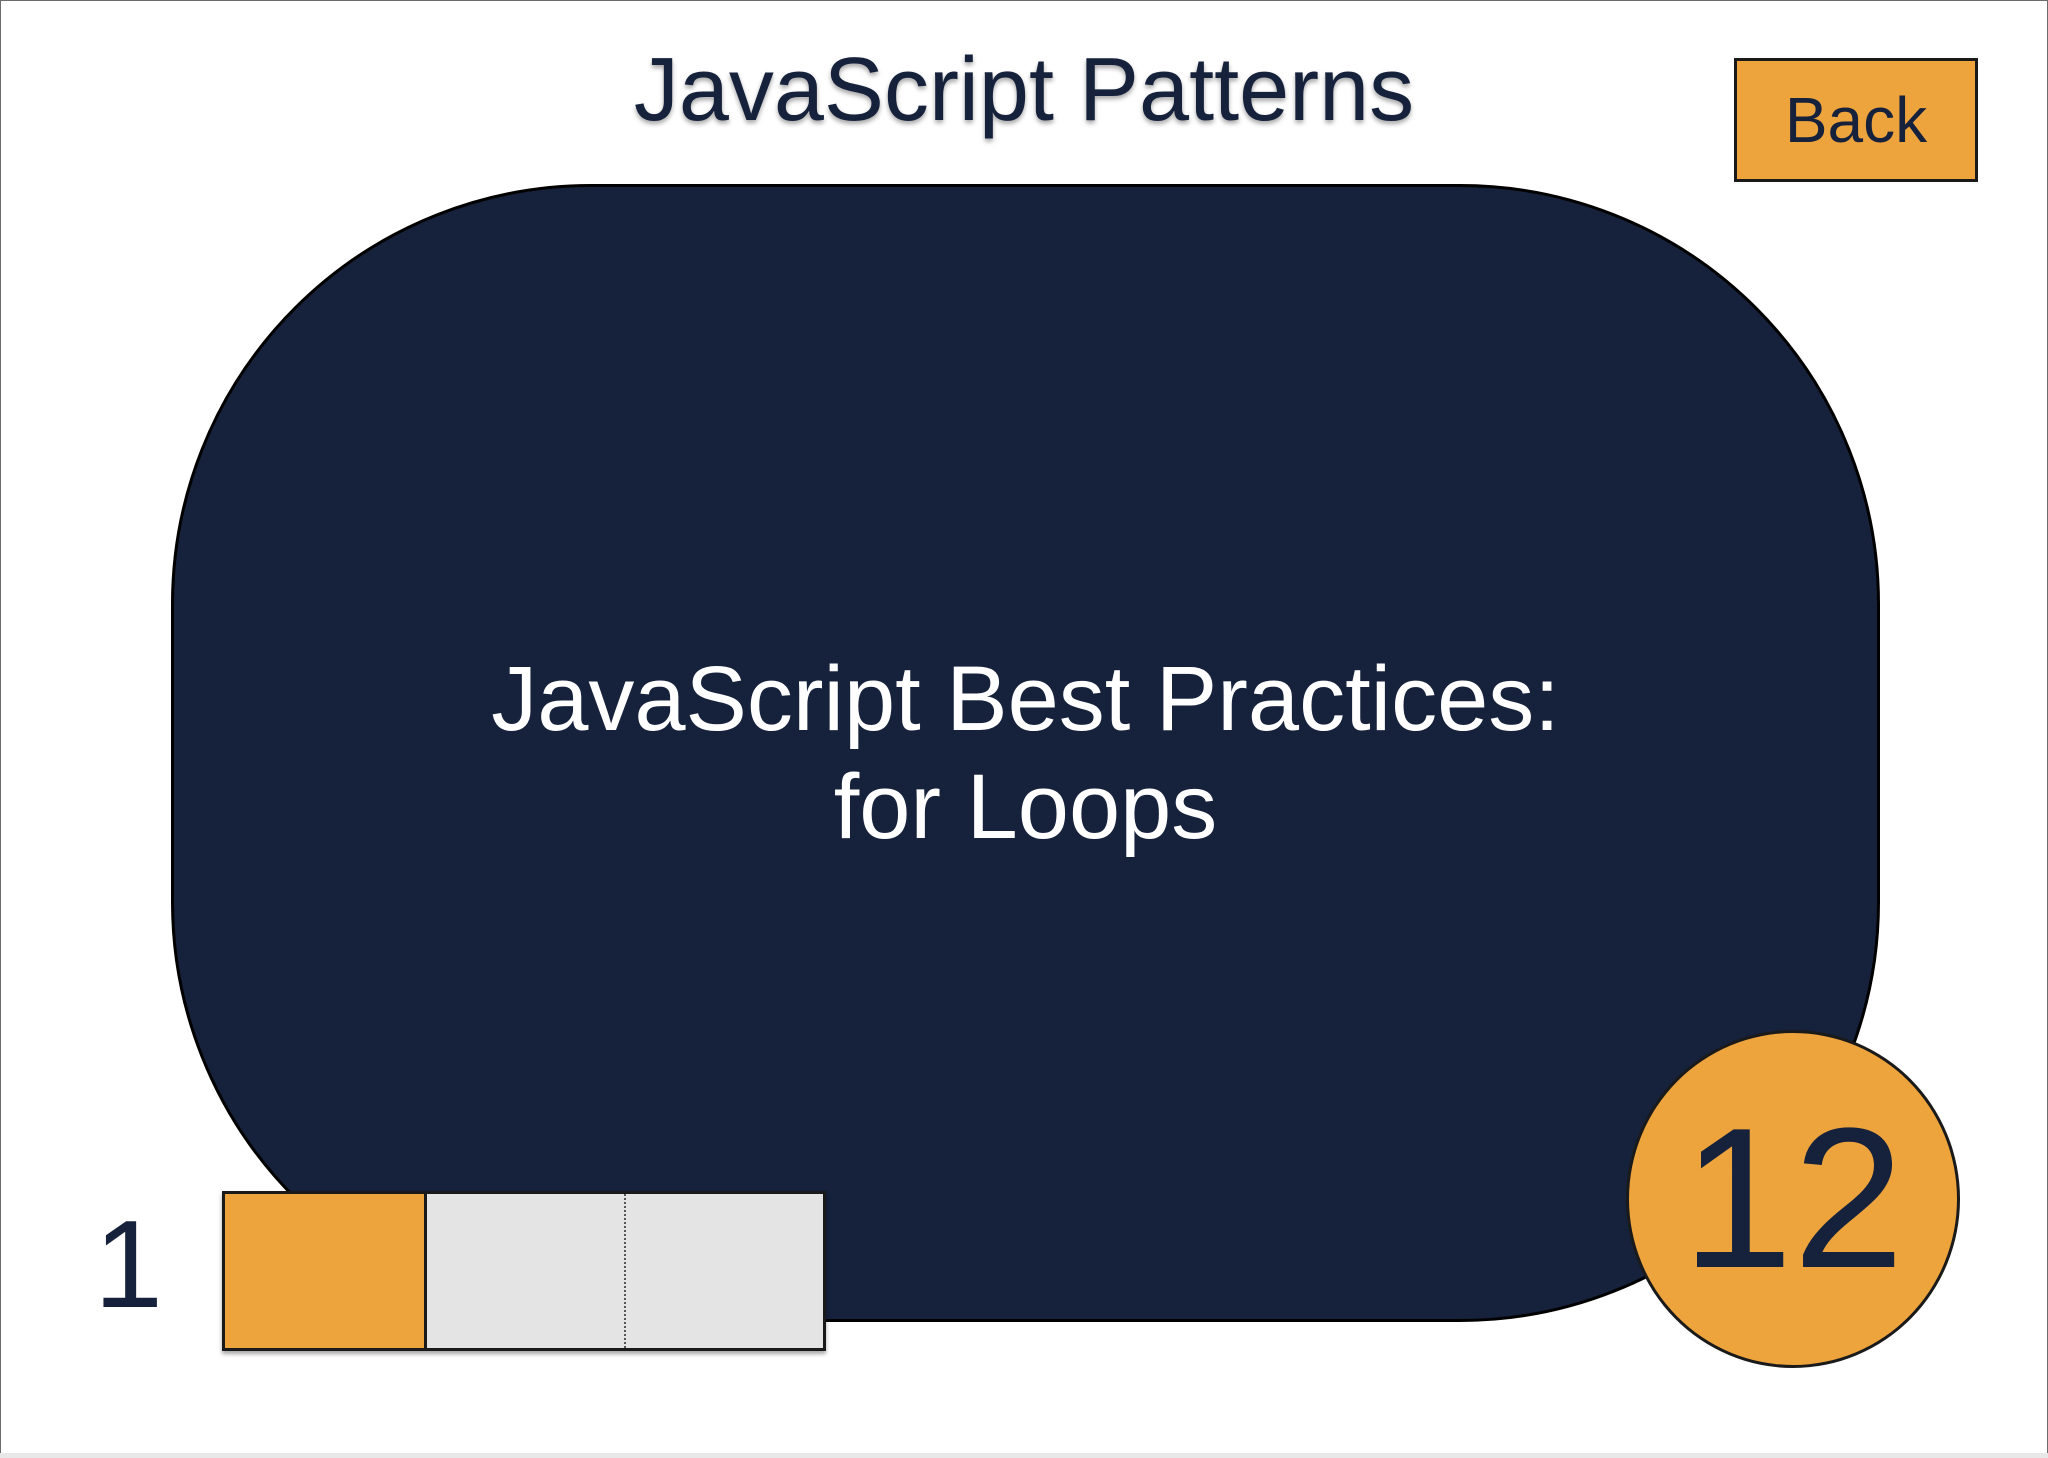 This screenshot has width=2048, height=1458. I want to click on card-counter-badge: 12, so click(1793, 1199).